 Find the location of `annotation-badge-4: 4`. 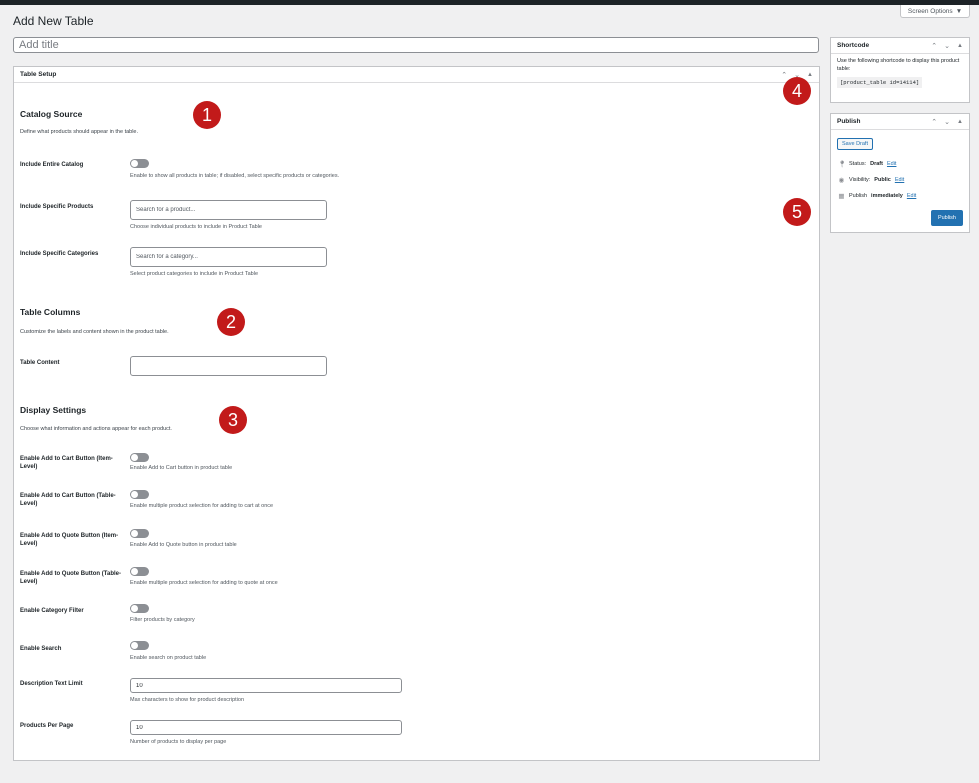

annotation-badge-4: 4 is located at coordinates (797, 91).